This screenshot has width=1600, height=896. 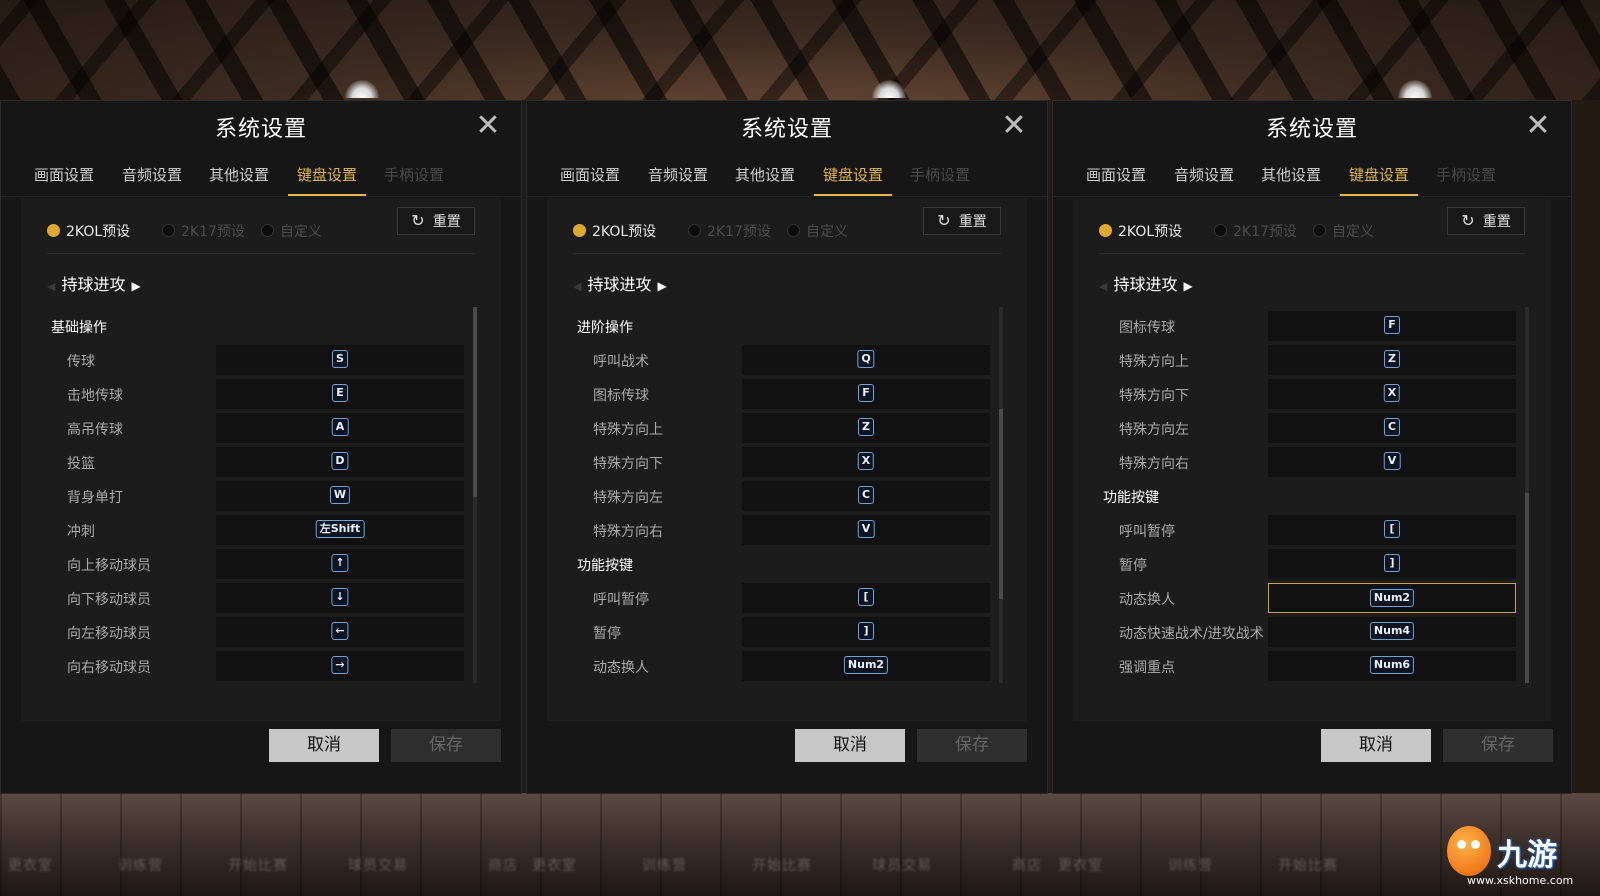 What do you see at coordinates (944, 220) in the screenshot?
I see `refresh-icon: ↻` at bounding box center [944, 220].